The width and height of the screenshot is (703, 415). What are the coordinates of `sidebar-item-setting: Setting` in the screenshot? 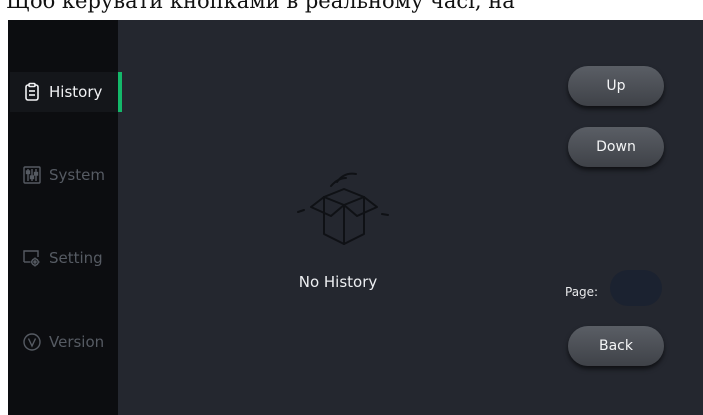 It's located at (64, 258).